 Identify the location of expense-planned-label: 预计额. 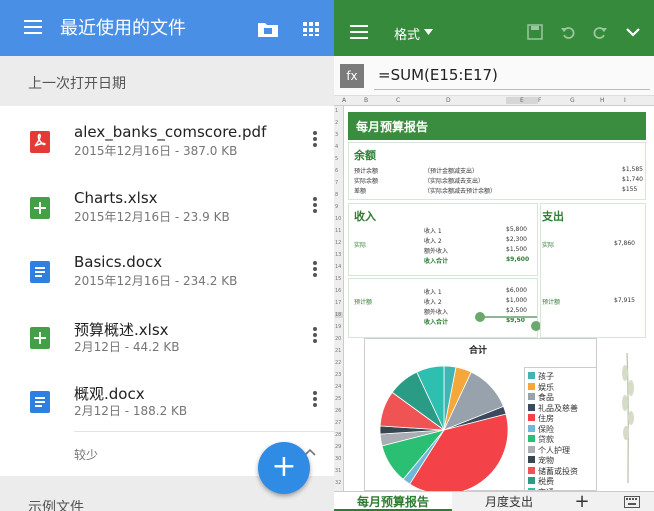
(551, 302).